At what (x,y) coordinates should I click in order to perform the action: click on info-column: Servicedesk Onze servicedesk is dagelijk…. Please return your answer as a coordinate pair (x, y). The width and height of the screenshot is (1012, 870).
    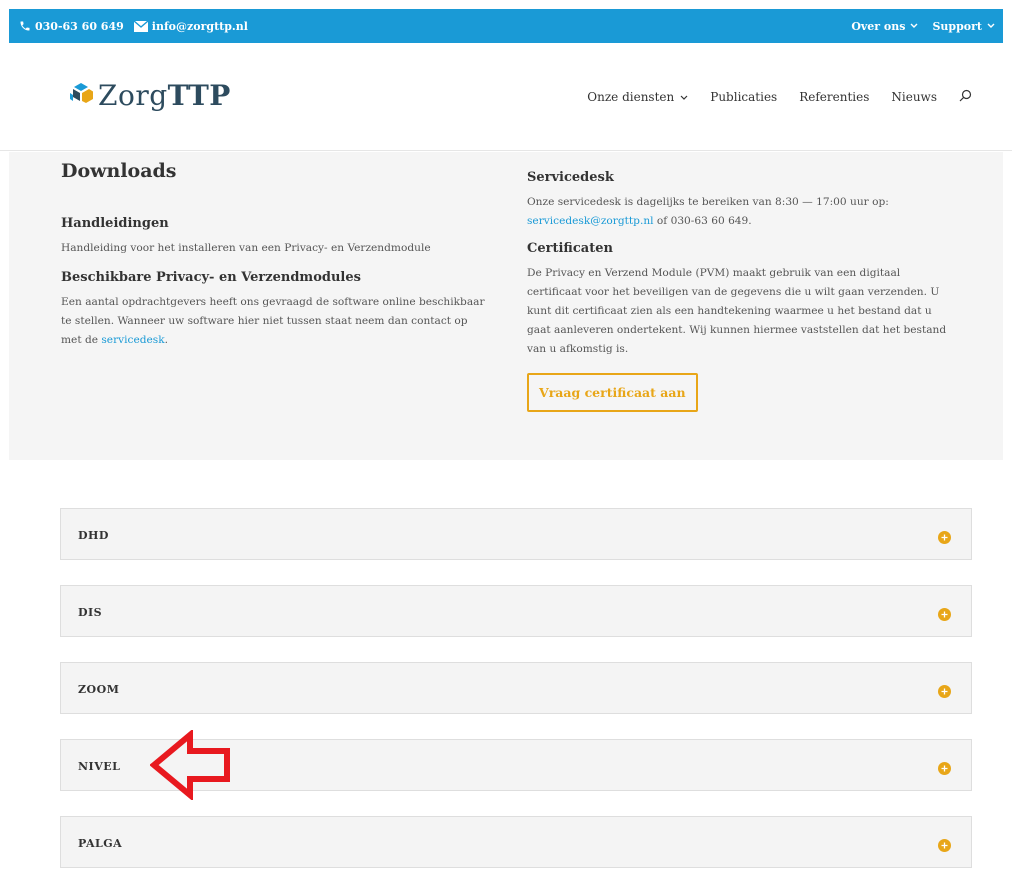
    Looking at the image, I should click on (742, 291).